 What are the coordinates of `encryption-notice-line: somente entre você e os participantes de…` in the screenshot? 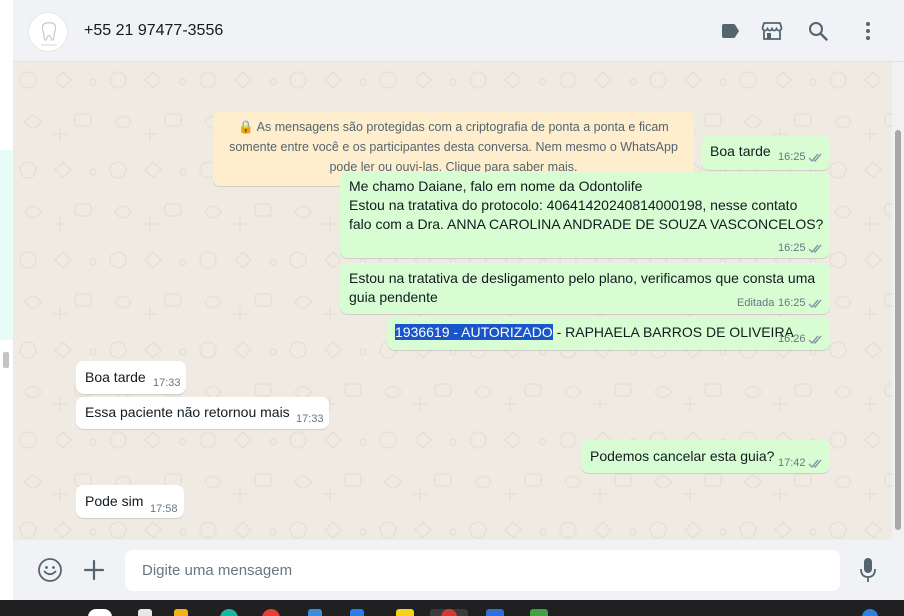 It's located at (453, 147).